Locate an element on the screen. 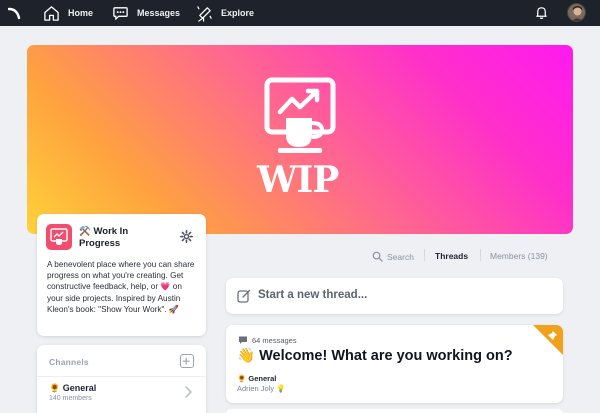 The height and width of the screenshot is (413, 600). messages-icon is located at coordinates (120, 13).